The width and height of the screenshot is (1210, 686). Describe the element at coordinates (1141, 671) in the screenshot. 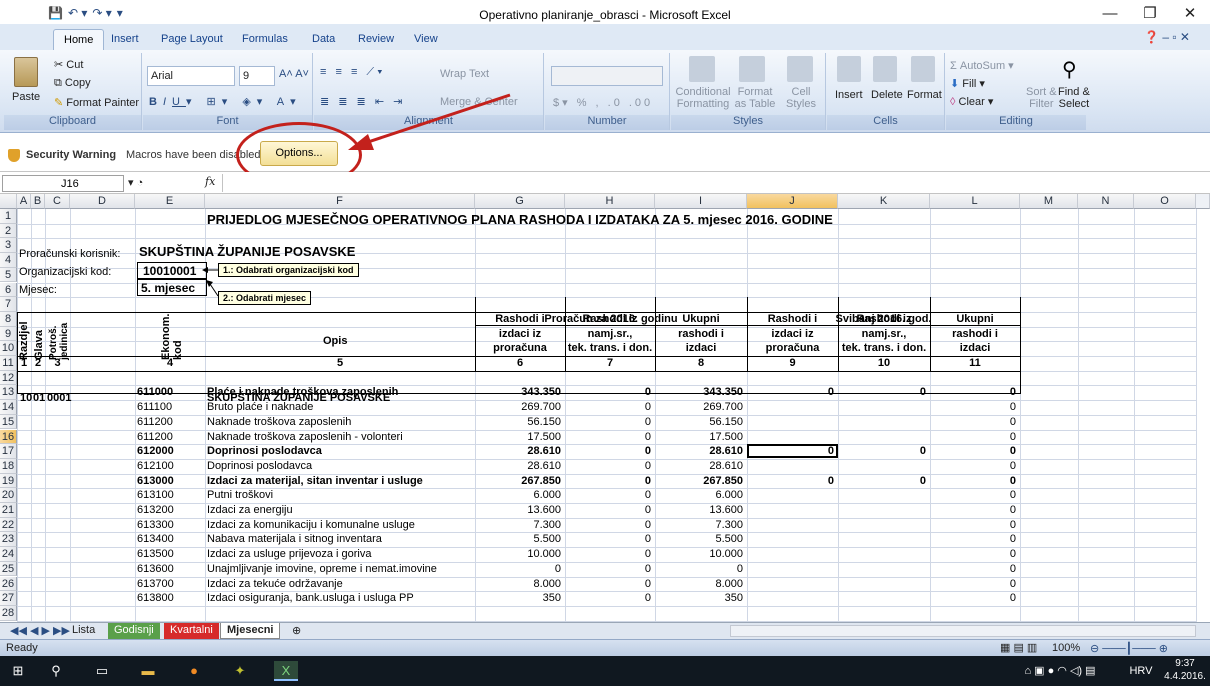

I see `language-indicator: HRV` at that location.